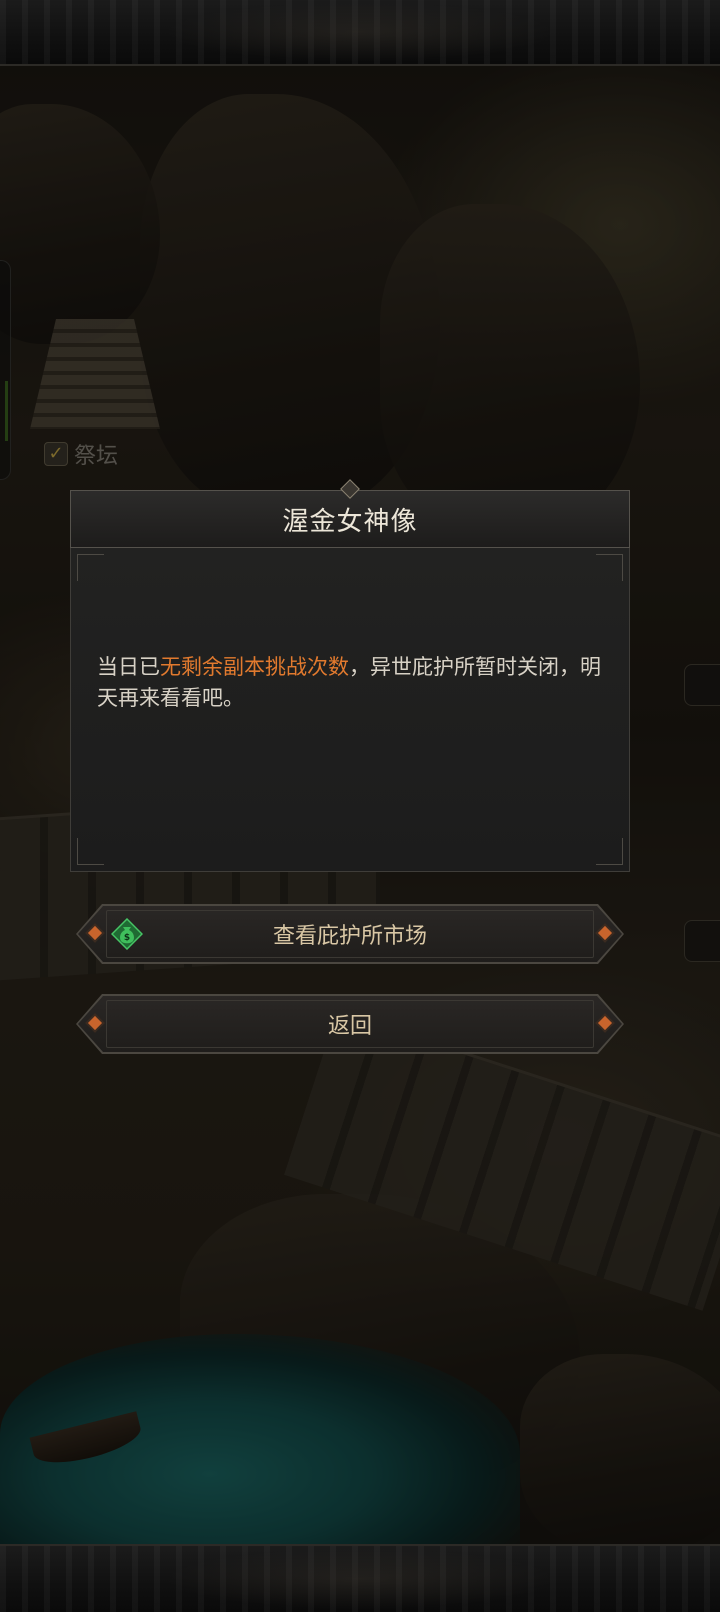 This screenshot has width=720, height=1612. I want to click on back-label: 返回, so click(349, 1026).